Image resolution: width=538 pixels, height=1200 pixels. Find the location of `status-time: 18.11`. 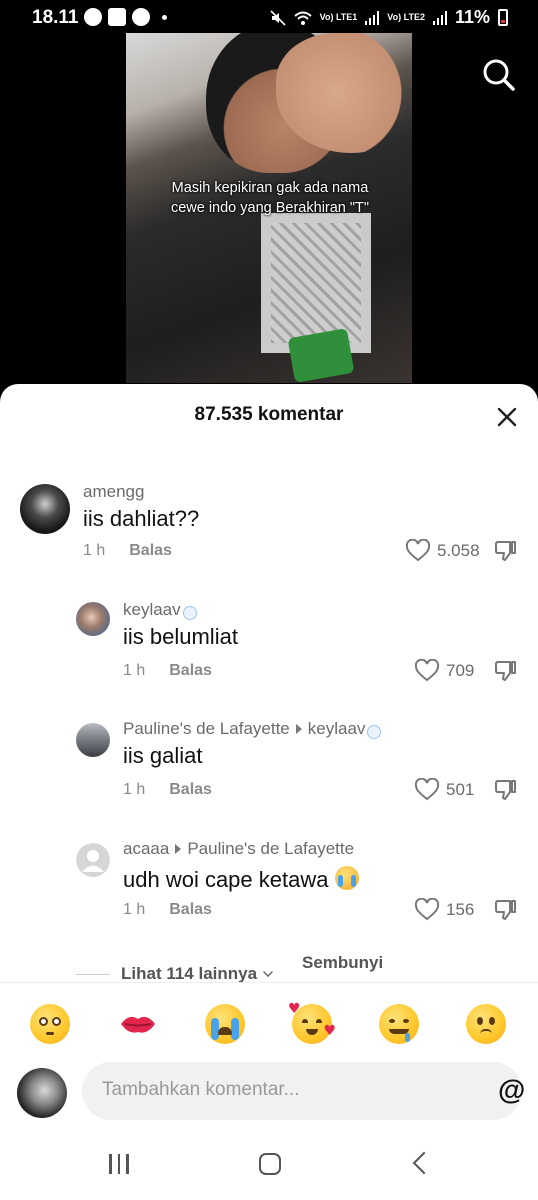

status-time: 18.11 is located at coordinates (55, 17).